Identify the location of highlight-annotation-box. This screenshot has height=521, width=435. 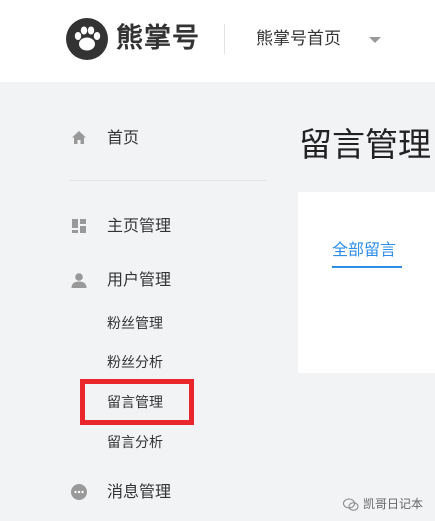
(137, 402).